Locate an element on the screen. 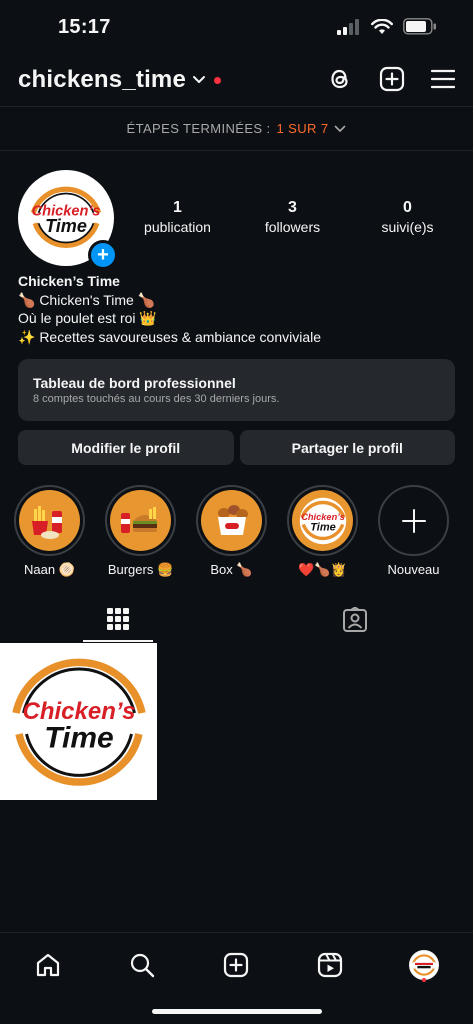  status-time: 15:17 is located at coordinates (84, 27).